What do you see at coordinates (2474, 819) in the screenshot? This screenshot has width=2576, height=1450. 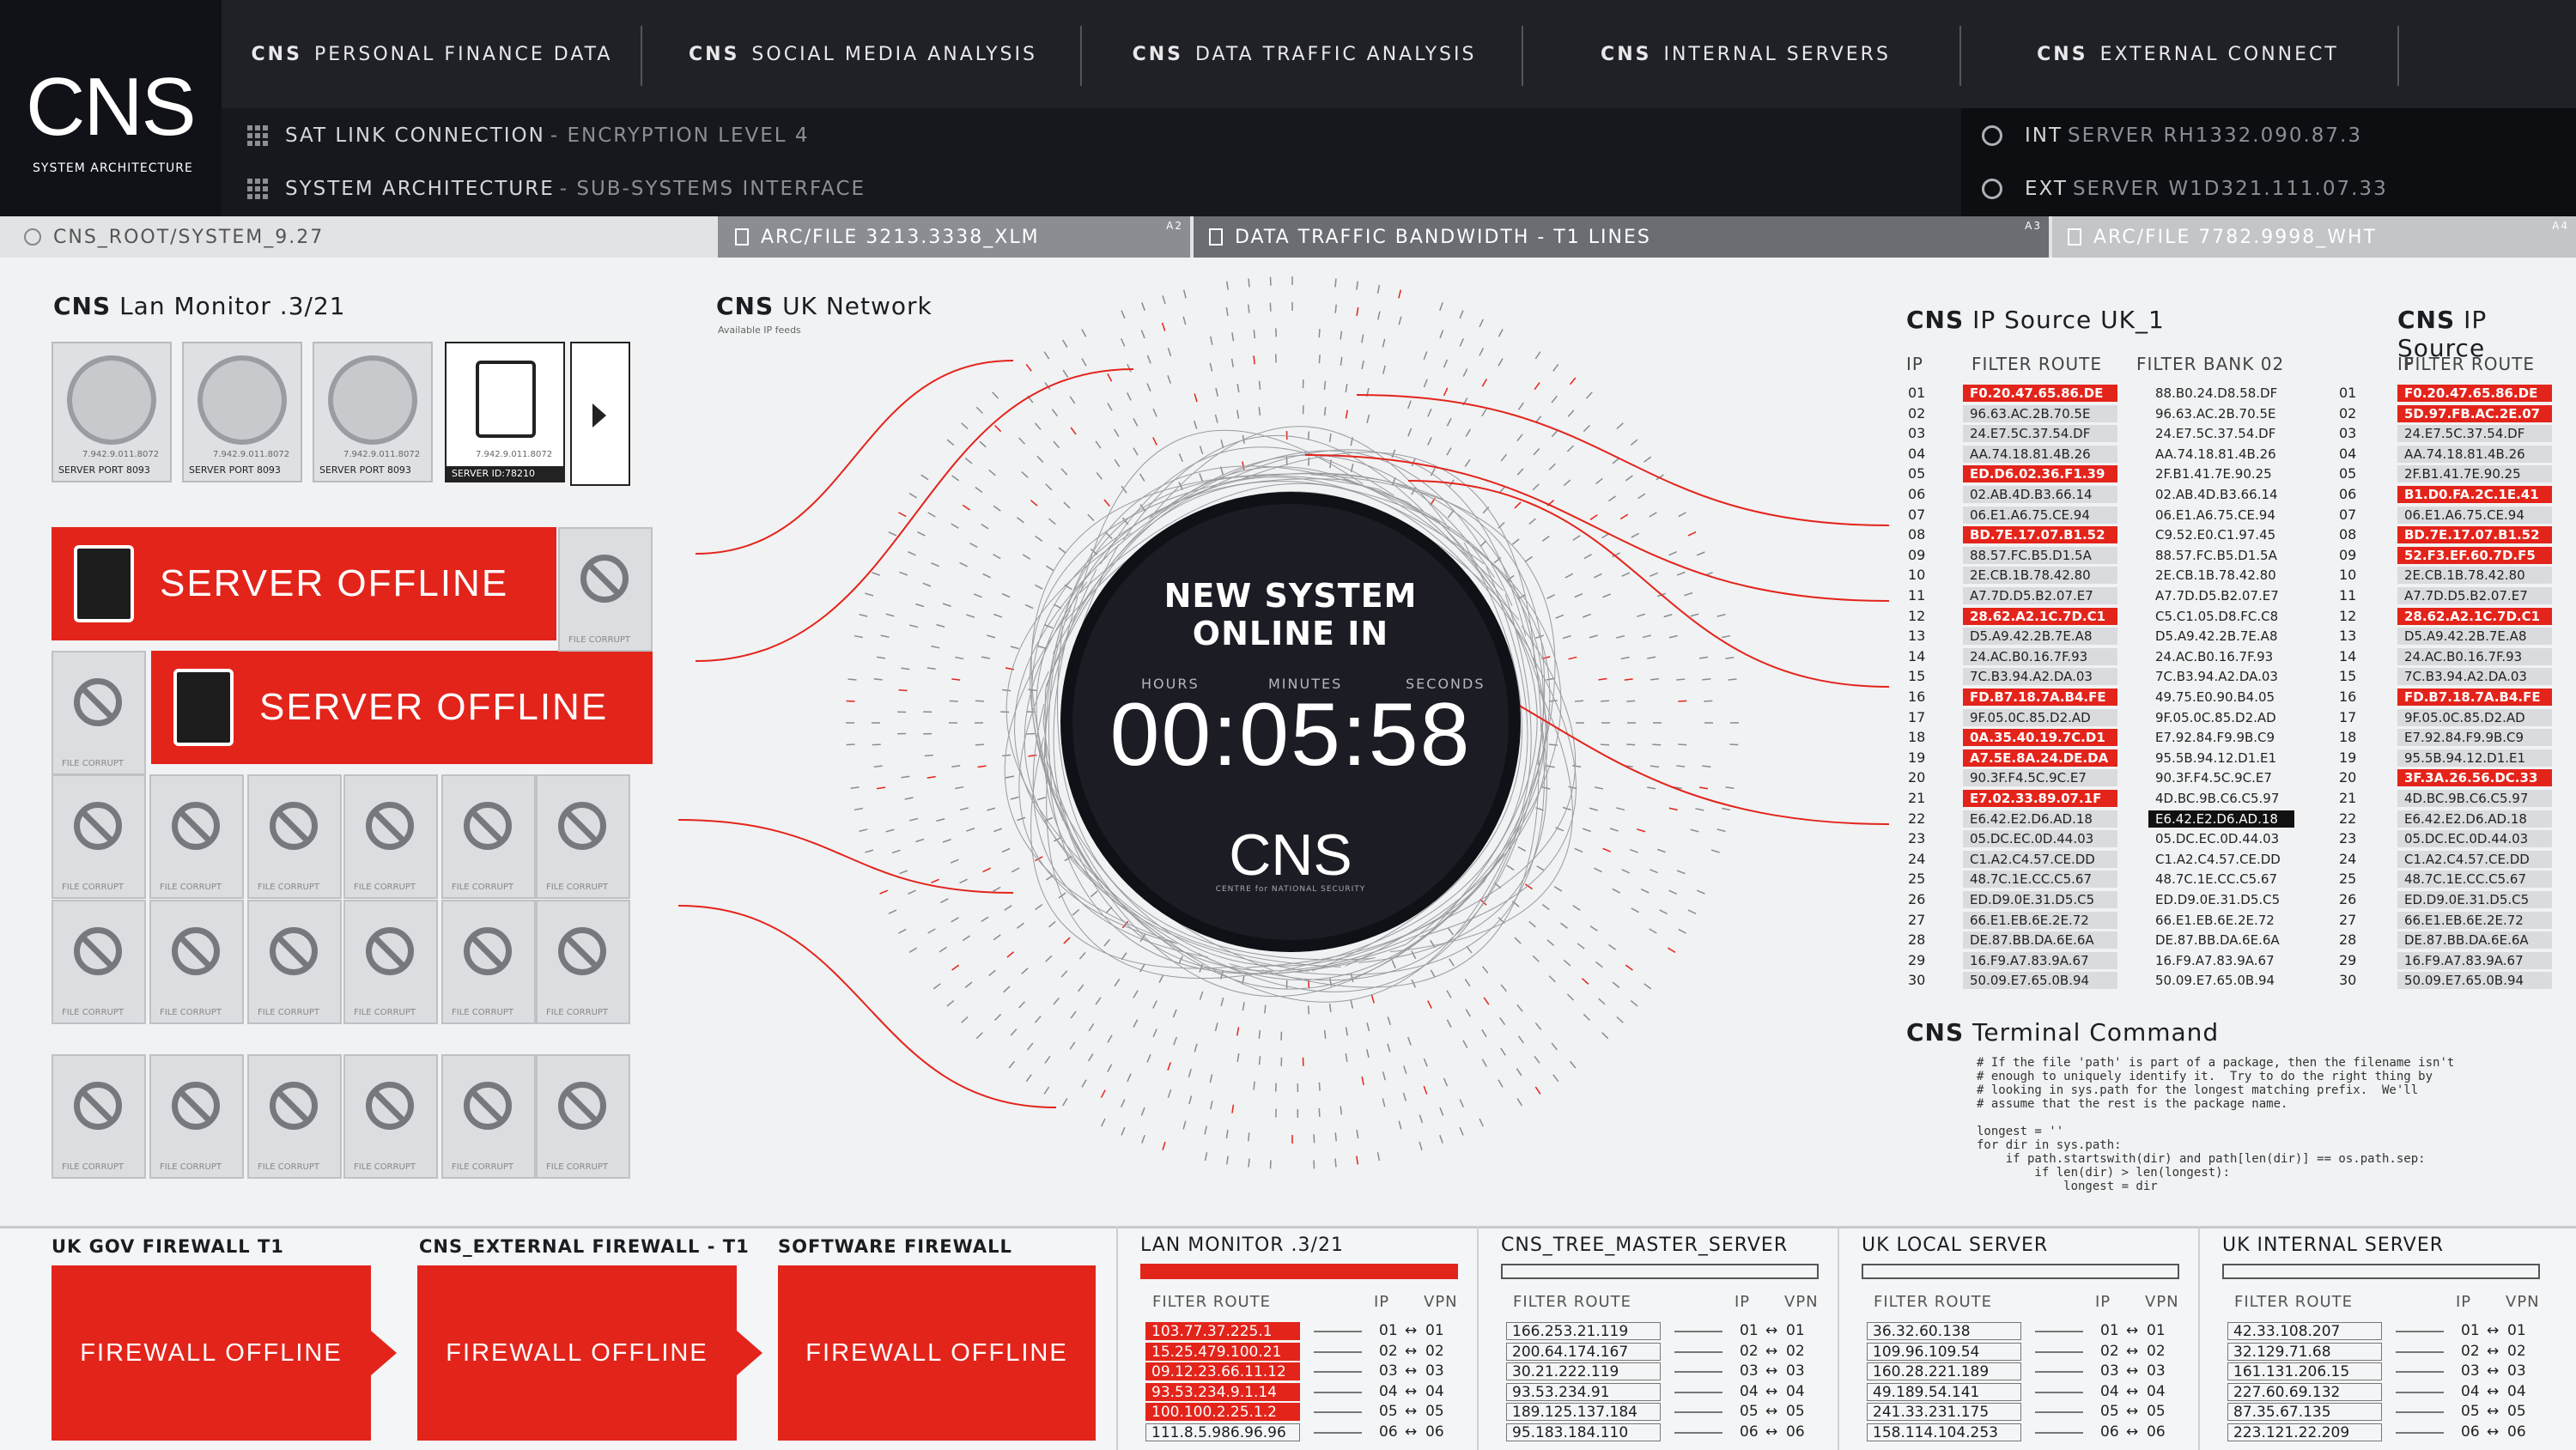 I see `filter-route-cell: E6.42.E2.D6.AD.18` at bounding box center [2474, 819].